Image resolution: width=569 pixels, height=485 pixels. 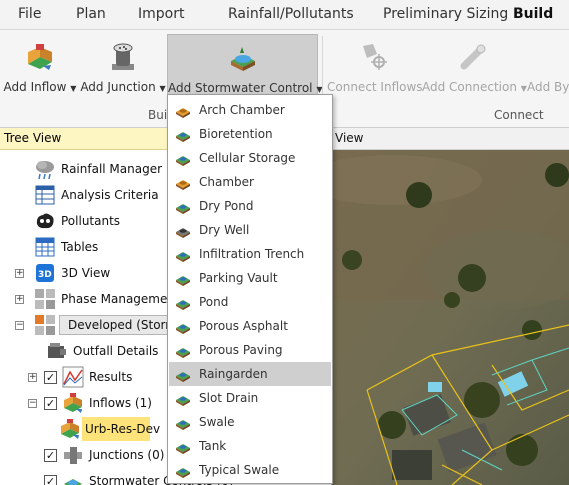 I want to click on menu-tab-plan: Plan, so click(x=91, y=14).